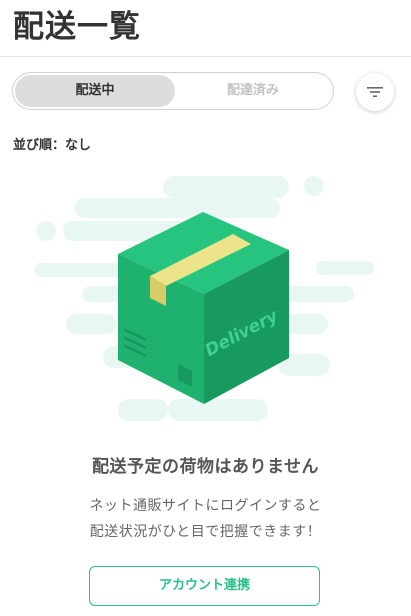 This screenshot has height=616, width=411. What do you see at coordinates (52, 145) in the screenshot?
I see `sort-order-label: 並び順：なし` at bounding box center [52, 145].